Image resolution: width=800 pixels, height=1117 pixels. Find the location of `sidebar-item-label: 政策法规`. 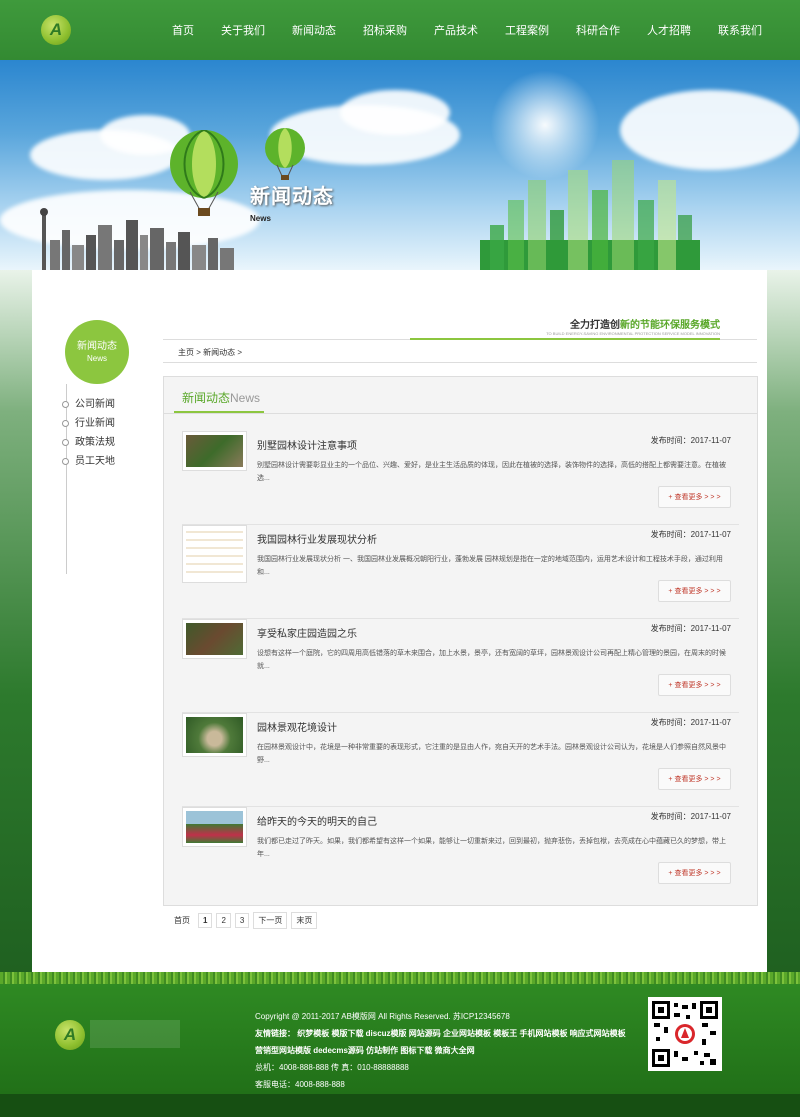

sidebar-item-label: 政策法规 is located at coordinates (95, 442).